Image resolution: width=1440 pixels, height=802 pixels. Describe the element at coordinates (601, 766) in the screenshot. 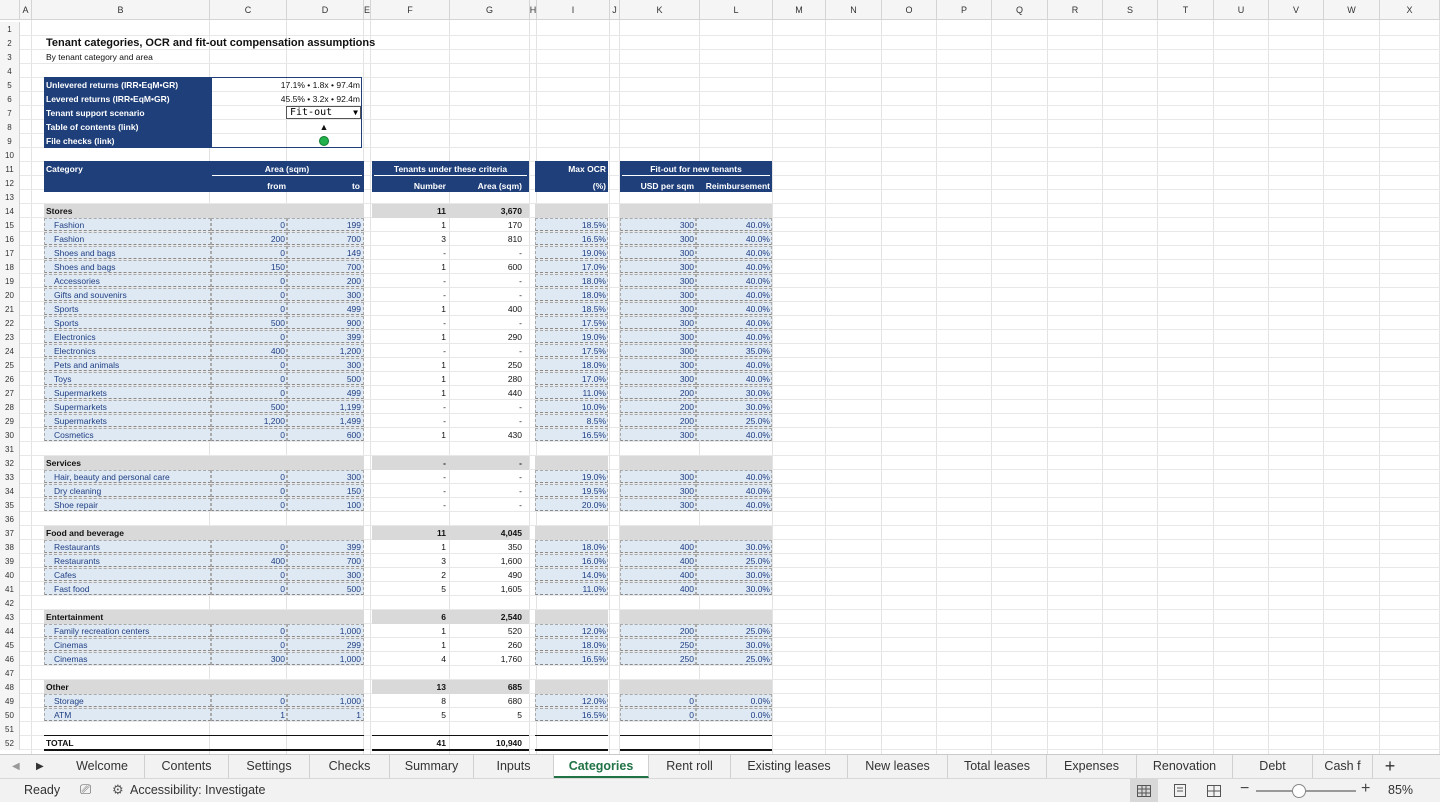

I see `tab-categories: Categories` at that location.